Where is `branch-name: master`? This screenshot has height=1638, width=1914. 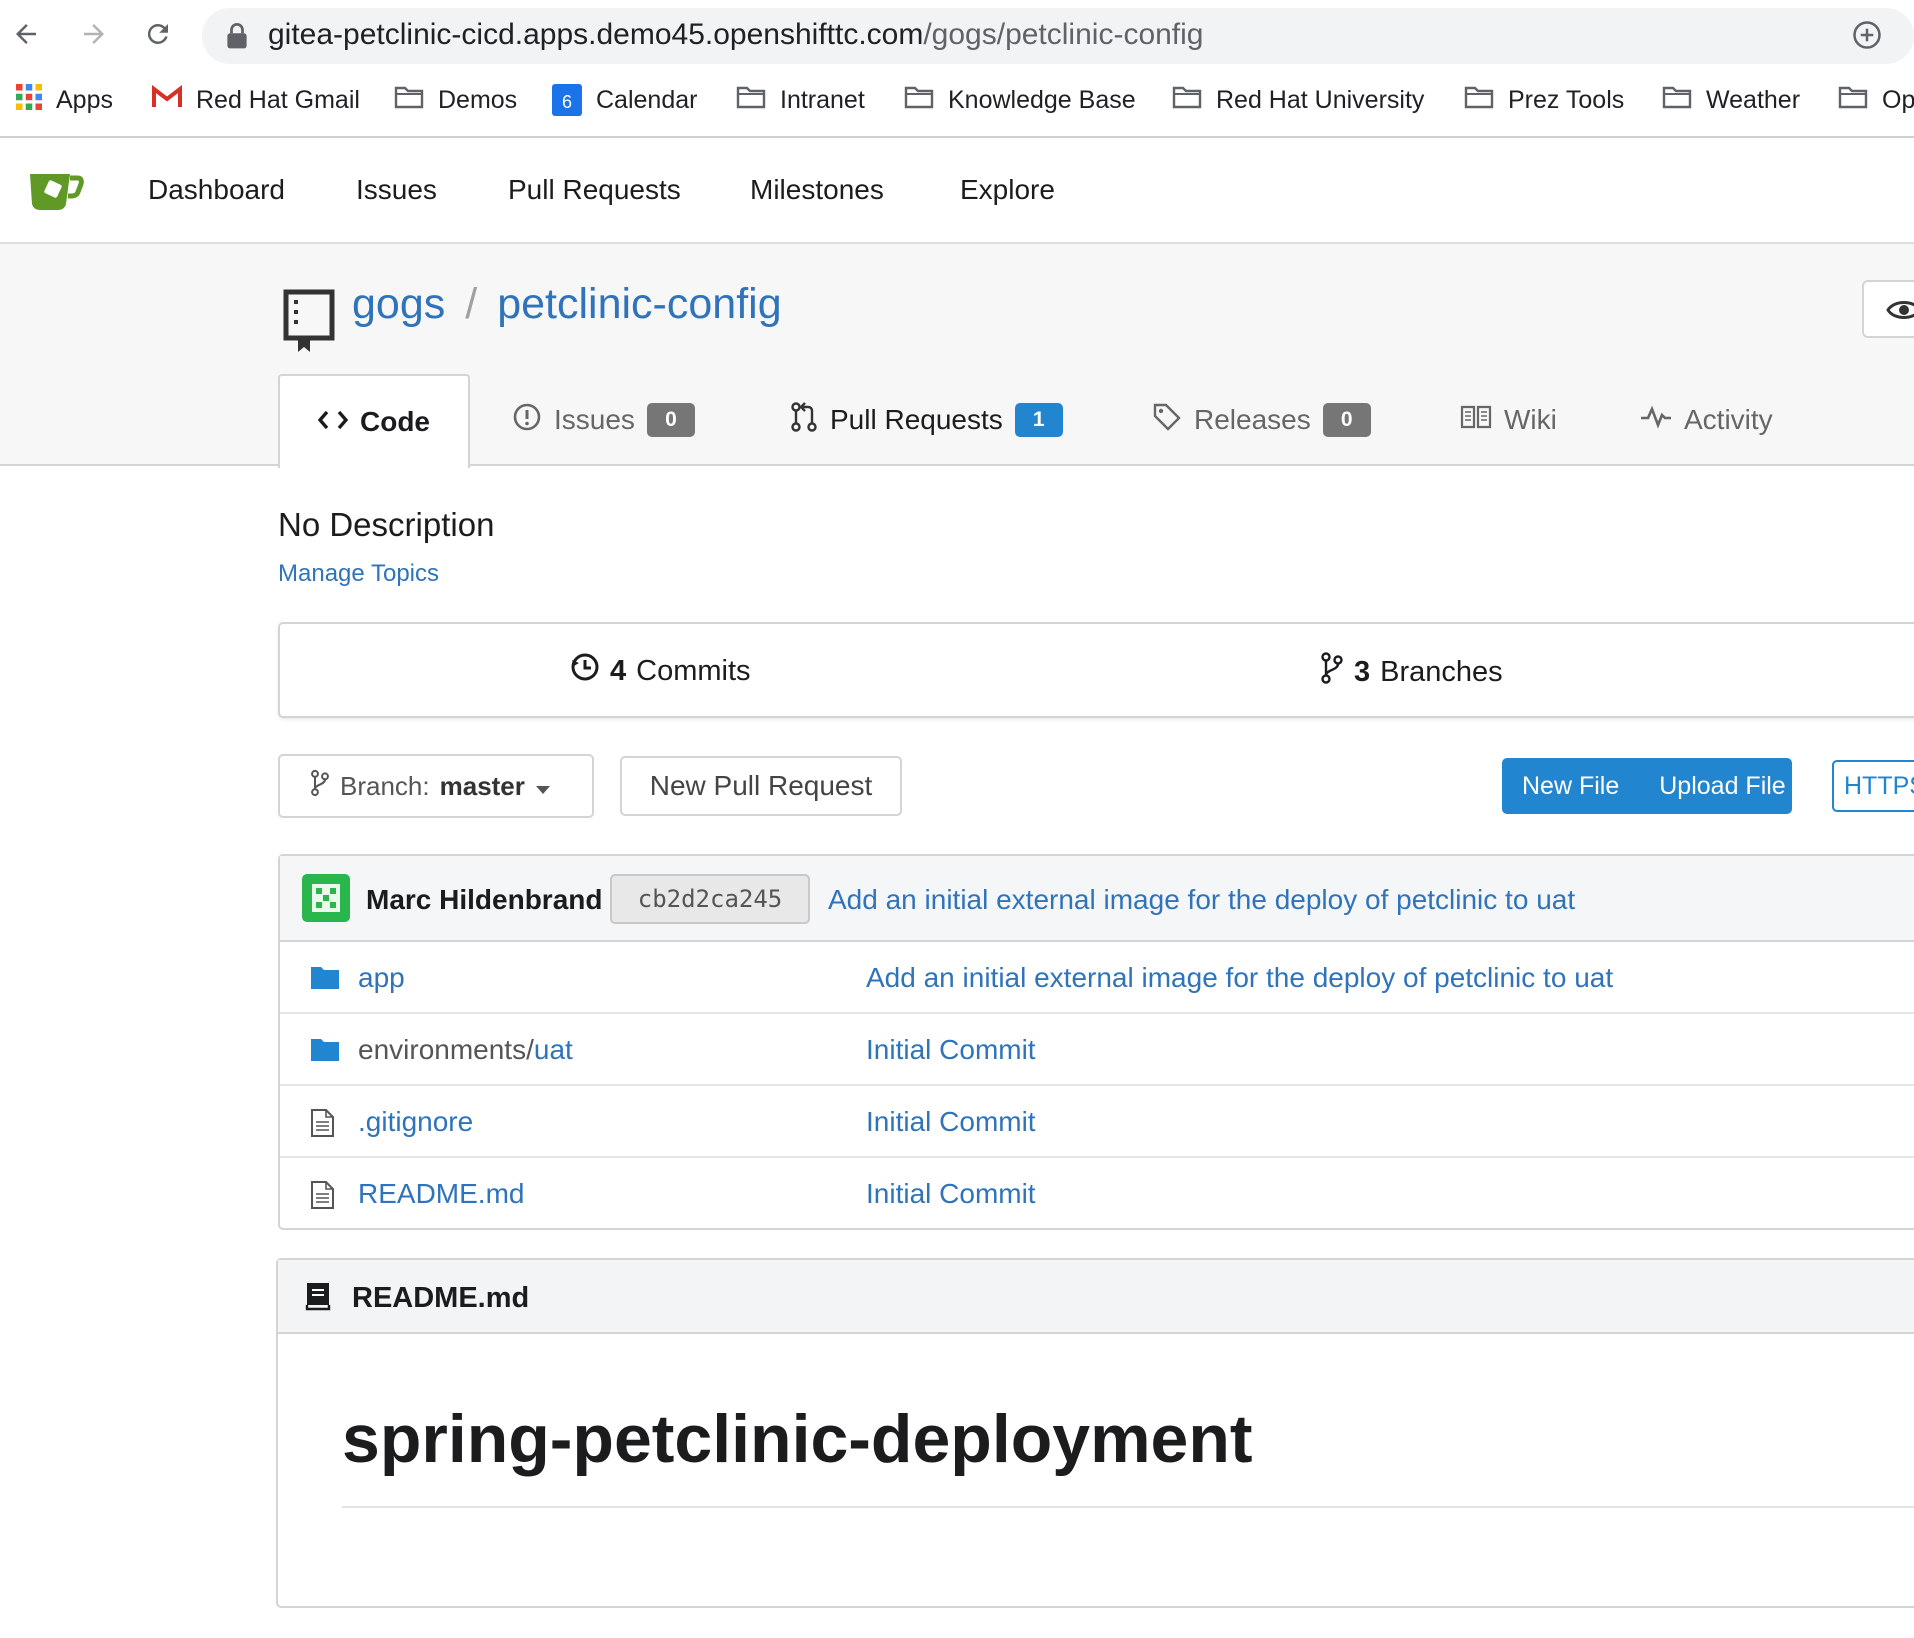
branch-name: master is located at coordinates (482, 785).